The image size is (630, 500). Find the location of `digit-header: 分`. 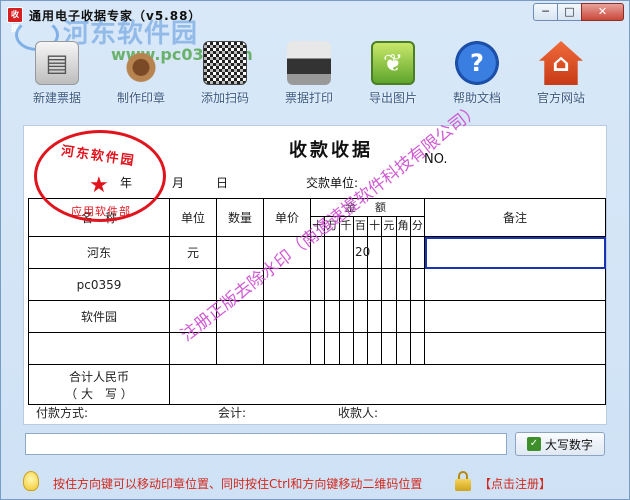

digit-header: 分 is located at coordinates (416, 226).